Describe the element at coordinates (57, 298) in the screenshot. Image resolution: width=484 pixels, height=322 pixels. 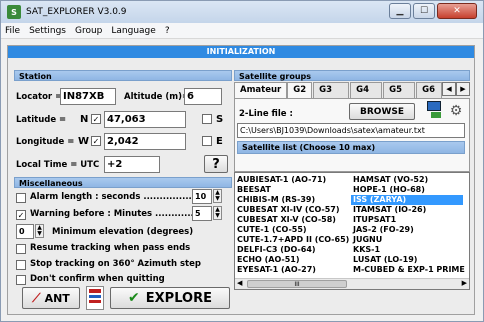
I see `ant-label: ANT` at that location.